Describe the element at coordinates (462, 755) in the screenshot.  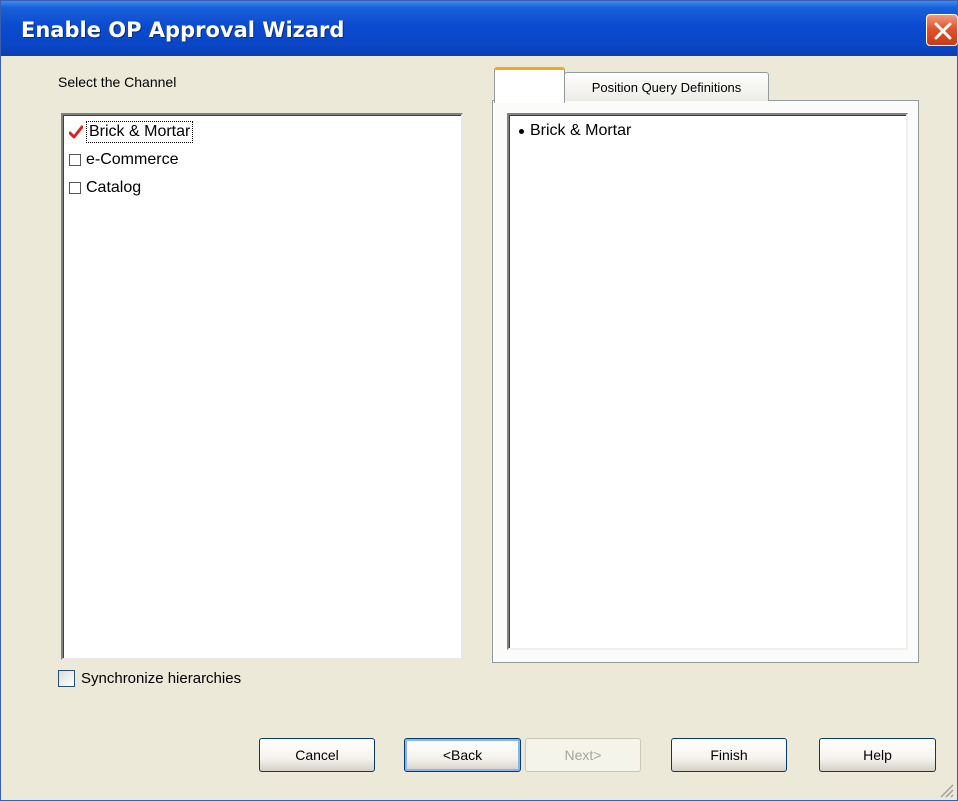
I see `back-button: <Back` at that location.